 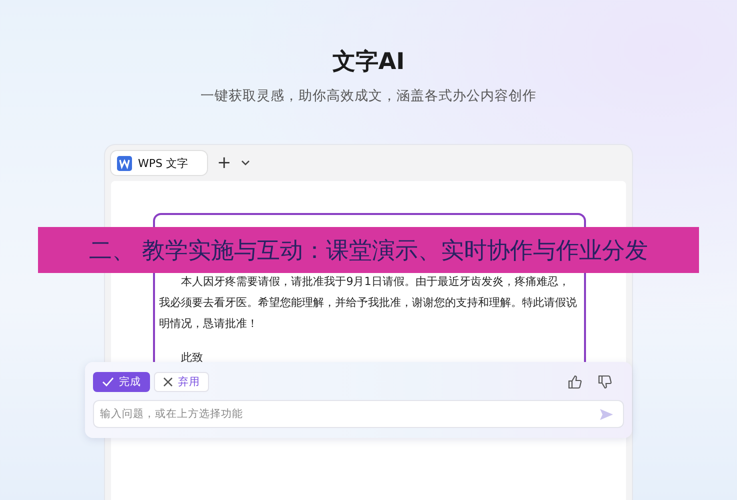 I want to click on heading-banner: 二、 教学实施与互动：课堂演示、实时协作与作业分发, so click(x=368, y=250).